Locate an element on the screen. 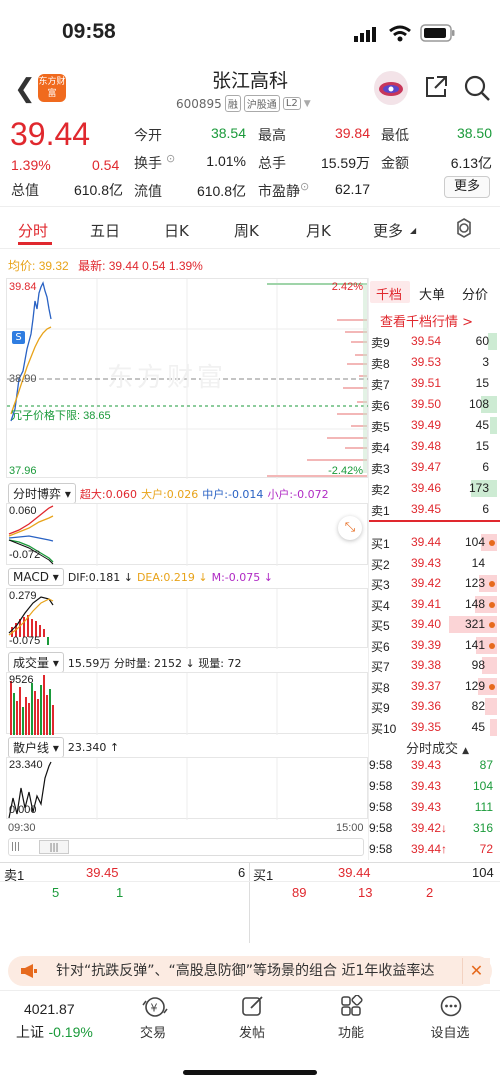 The width and height of the screenshot is (500, 1084). tabs-top-divider is located at coordinates (250, 206).